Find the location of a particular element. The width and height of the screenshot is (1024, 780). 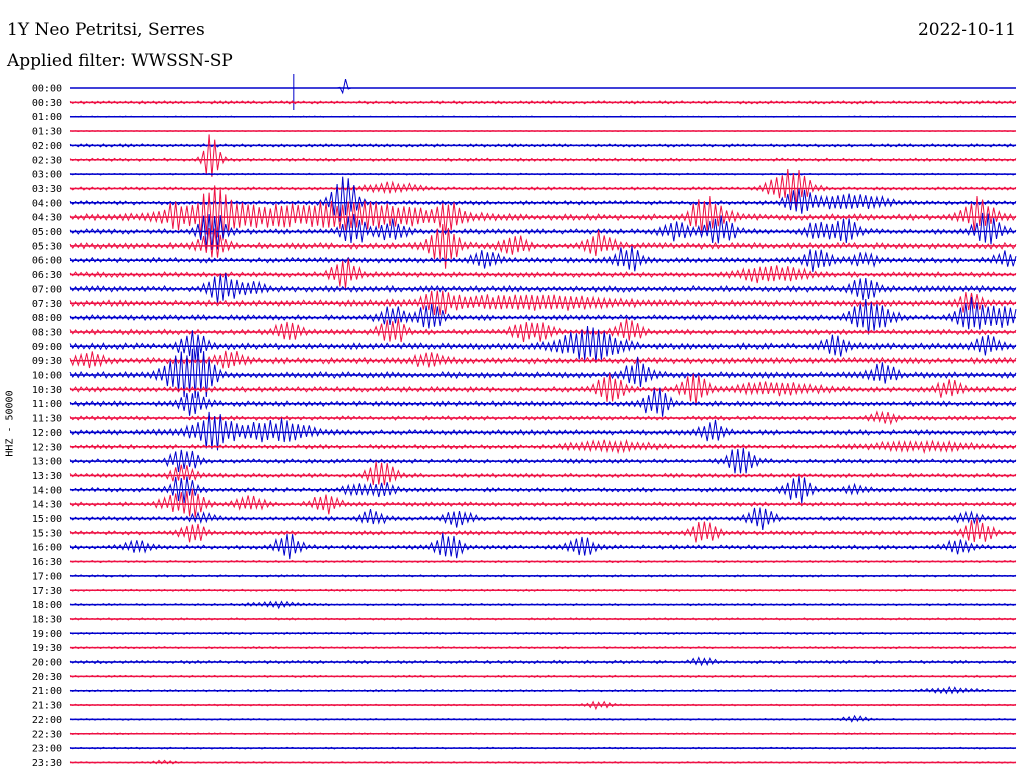

time-tick-label: 16:30 is located at coordinates (47, 562).